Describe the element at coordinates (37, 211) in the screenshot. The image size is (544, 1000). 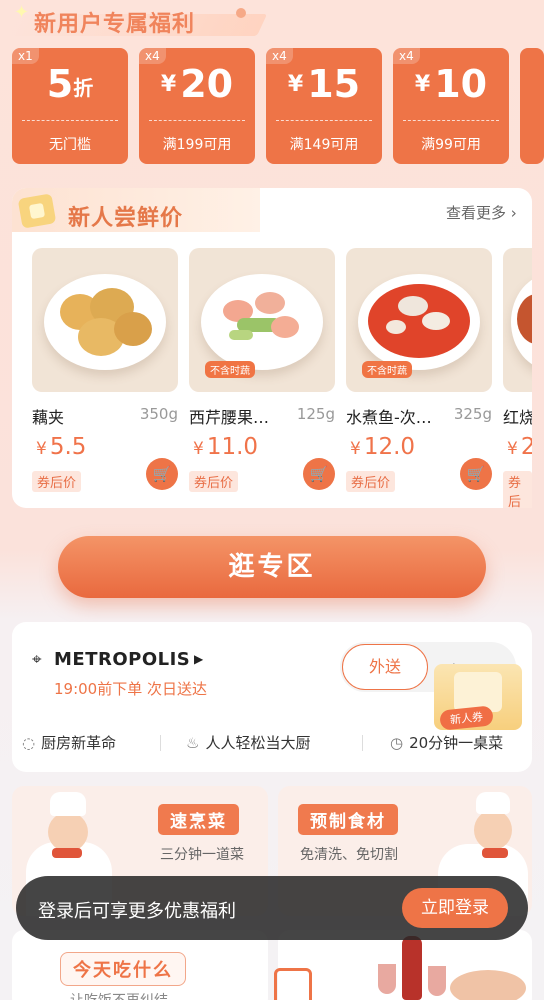
I see `badge-icon` at that location.